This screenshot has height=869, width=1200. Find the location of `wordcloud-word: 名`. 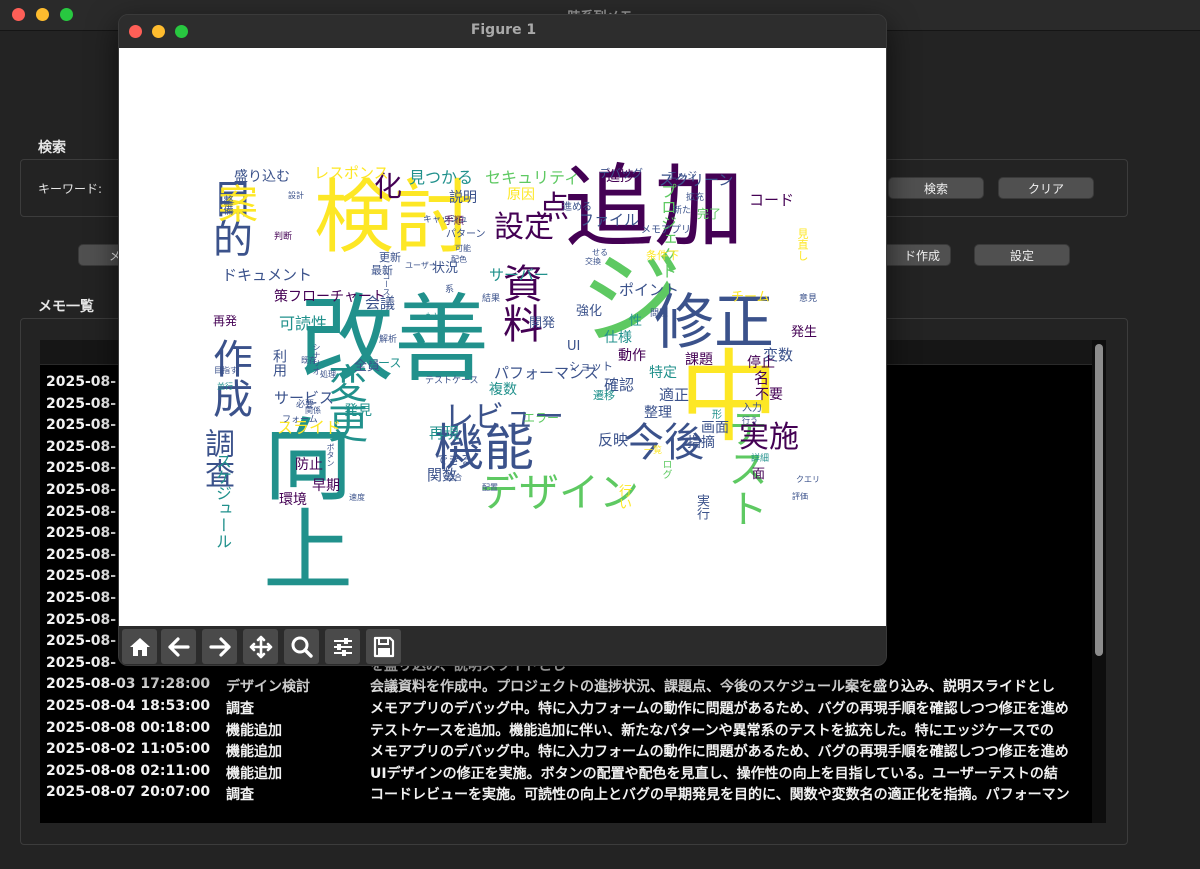

wordcloud-word: 名 is located at coordinates (762, 378).